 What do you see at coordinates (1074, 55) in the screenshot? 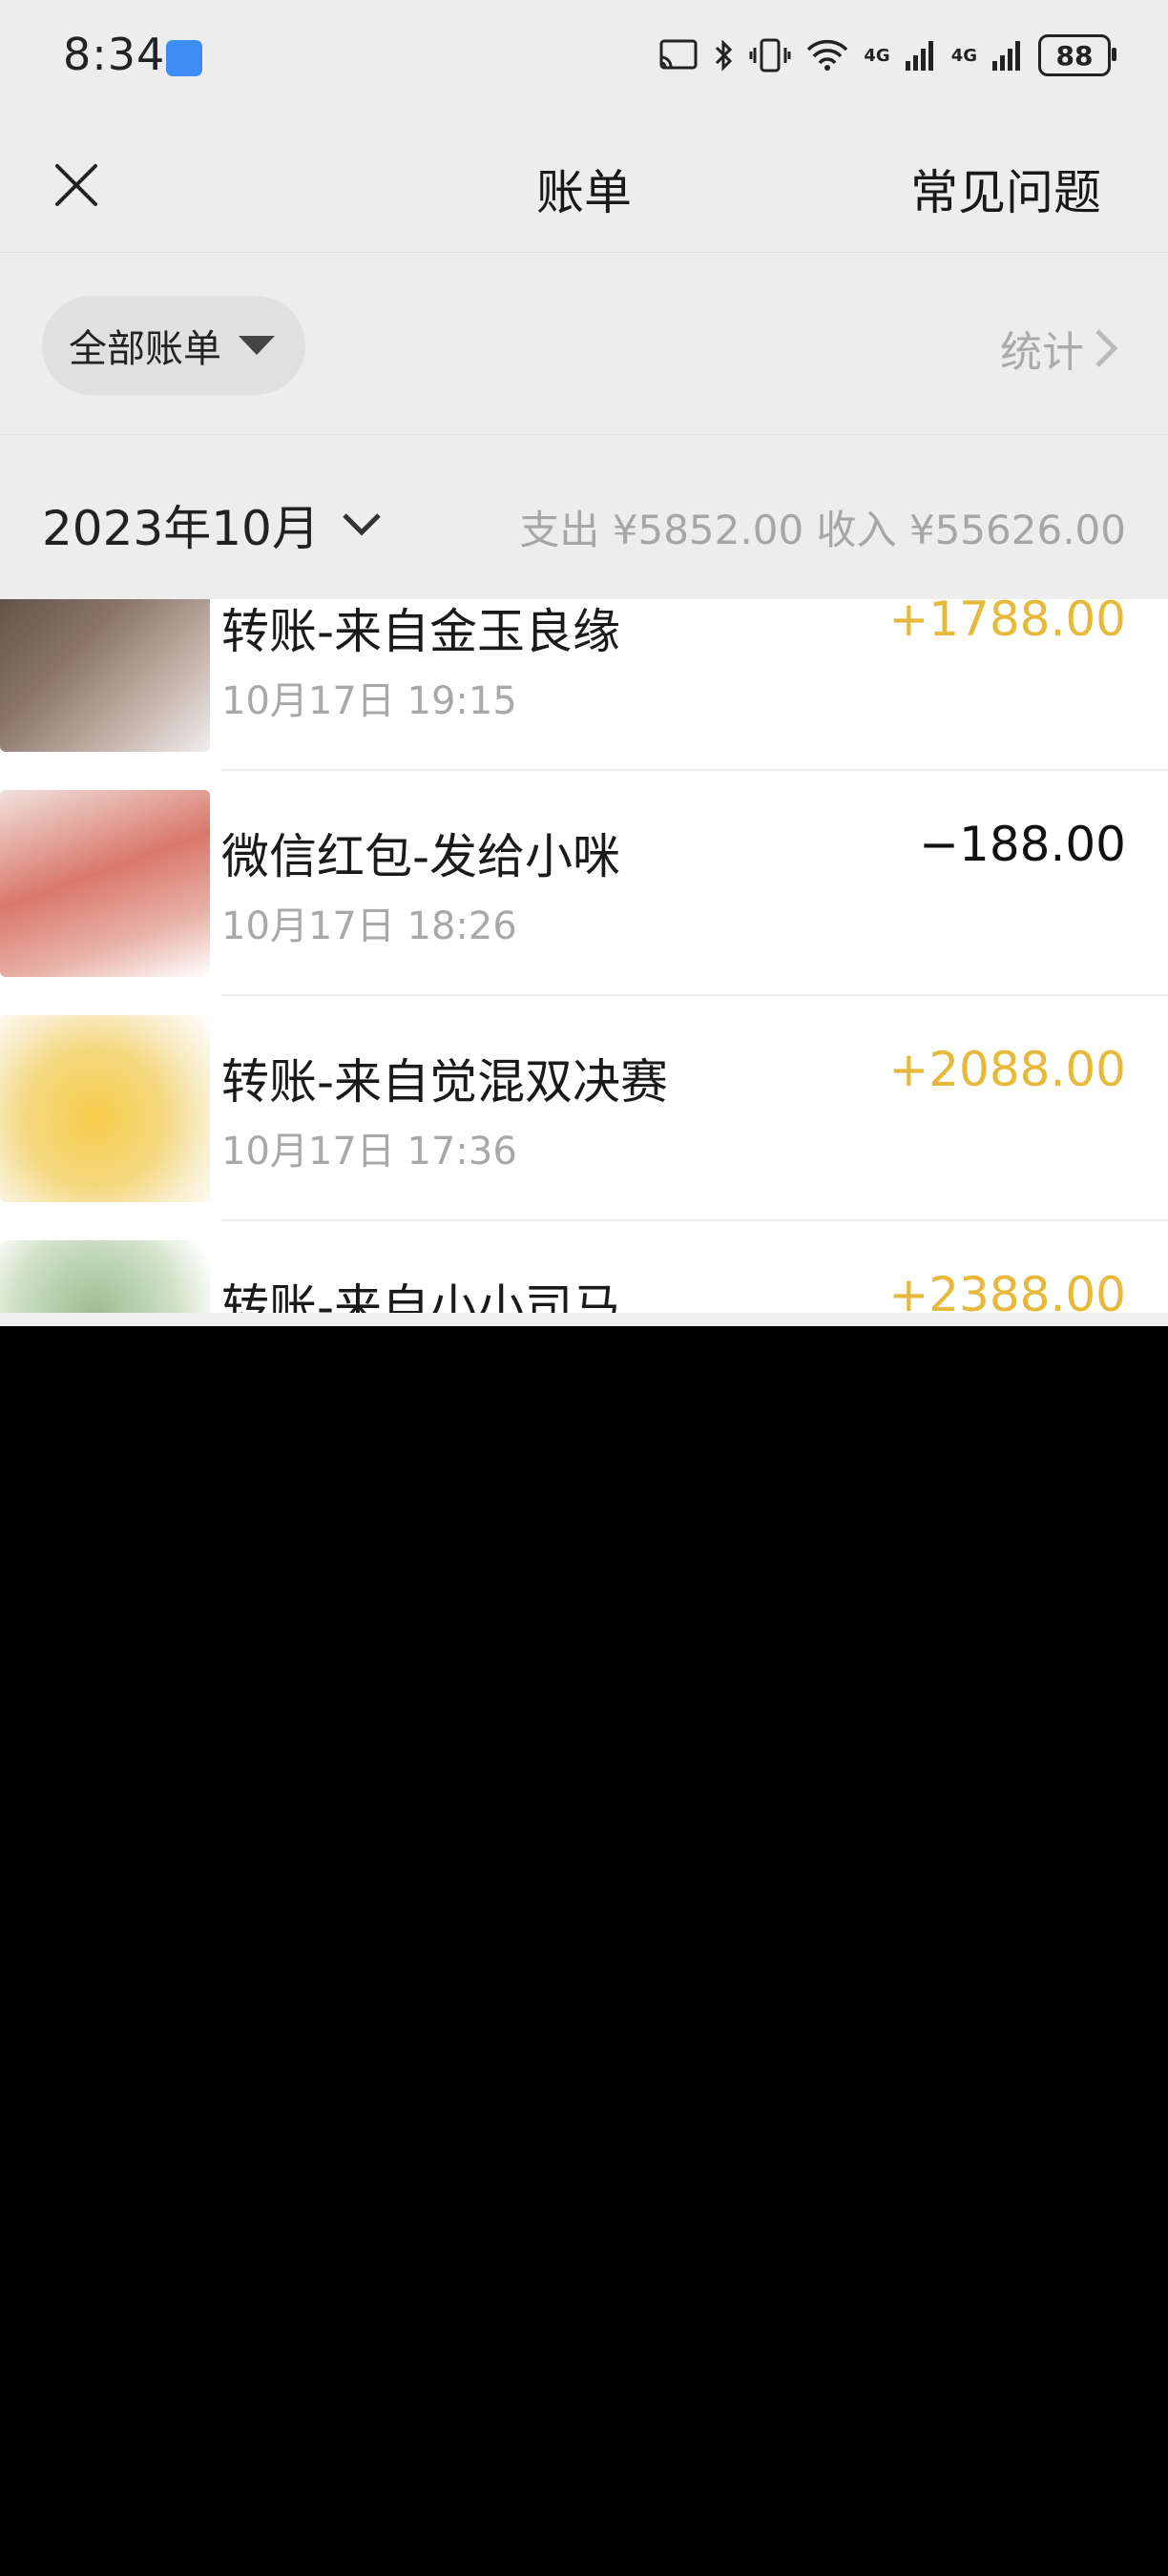
I see `battery-level: 88` at bounding box center [1074, 55].